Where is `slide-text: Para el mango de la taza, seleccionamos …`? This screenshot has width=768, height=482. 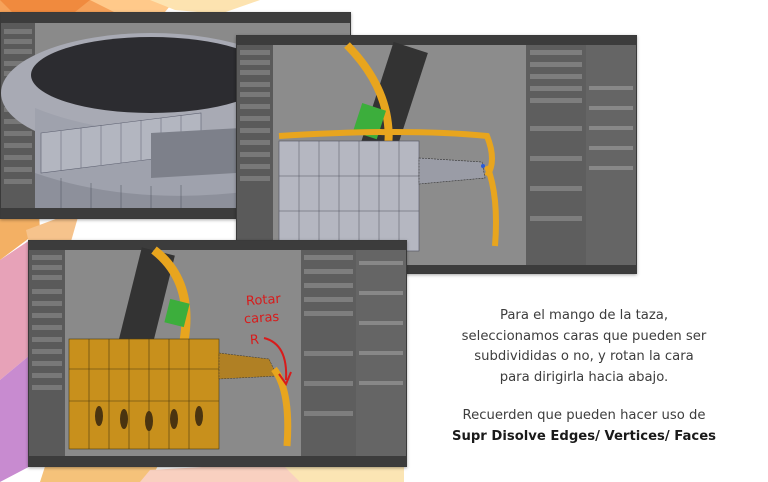 slide-text: Para el mango de la taza, seleccionamos … is located at coordinates (584, 376).